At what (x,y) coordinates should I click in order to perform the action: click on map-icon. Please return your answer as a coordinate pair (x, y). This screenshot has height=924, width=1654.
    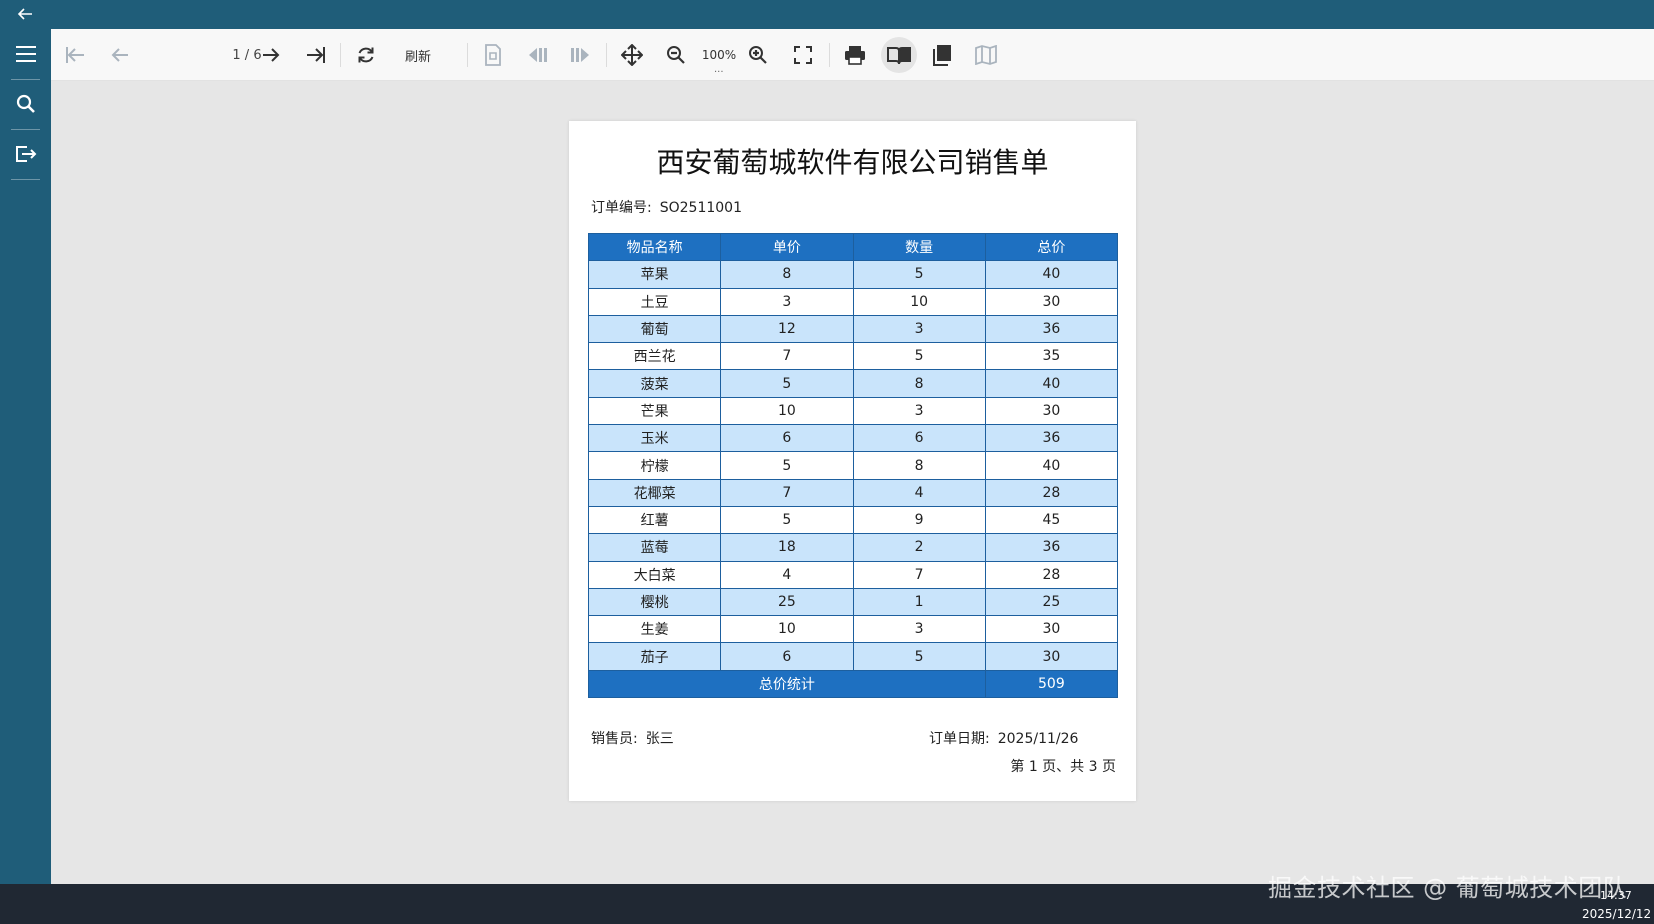
    Looking at the image, I should click on (986, 55).